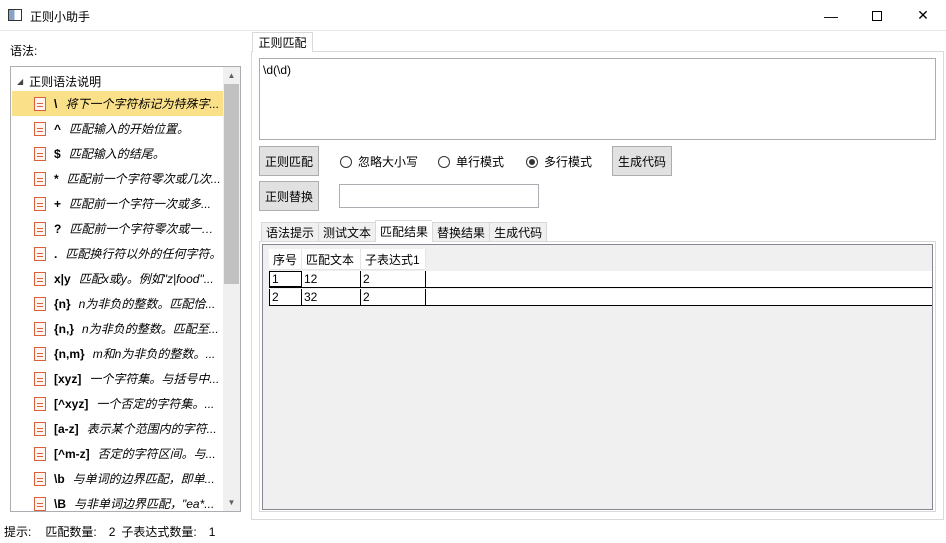 This screenshot has width=946, height=543. What do you see at coordinates (289, 161) in the screenshot?
I see `regex-match-button: 正则匹配` at bounding box center [289, 161].